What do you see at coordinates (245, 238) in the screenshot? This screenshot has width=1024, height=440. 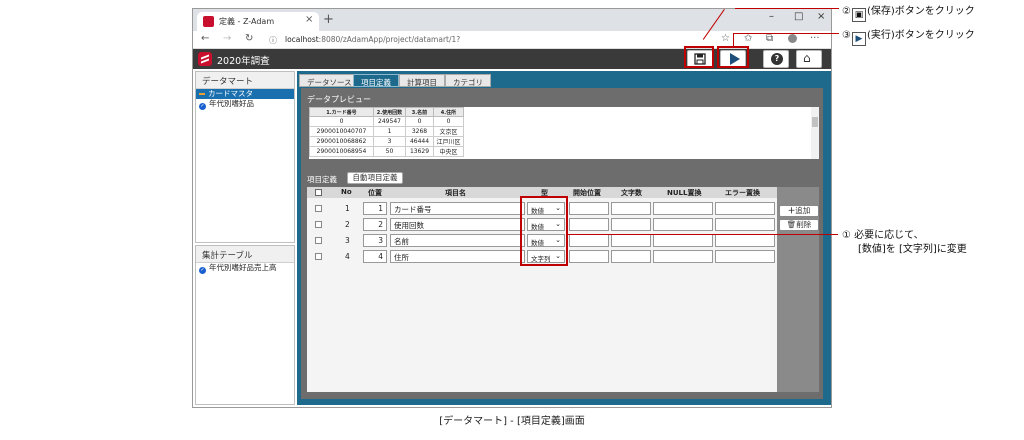 I see `sidebar: データマート カードマスタ ✓ 年代別嗜好品 集計テーブル ✓ 年代別嗜好品売上高` at bounding box center [245, 238].